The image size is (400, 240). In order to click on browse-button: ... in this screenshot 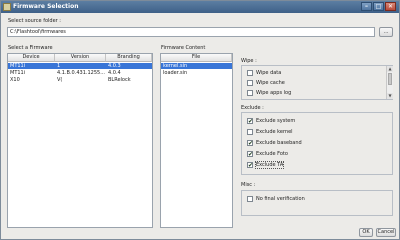, I will do `click(386, 32)`.